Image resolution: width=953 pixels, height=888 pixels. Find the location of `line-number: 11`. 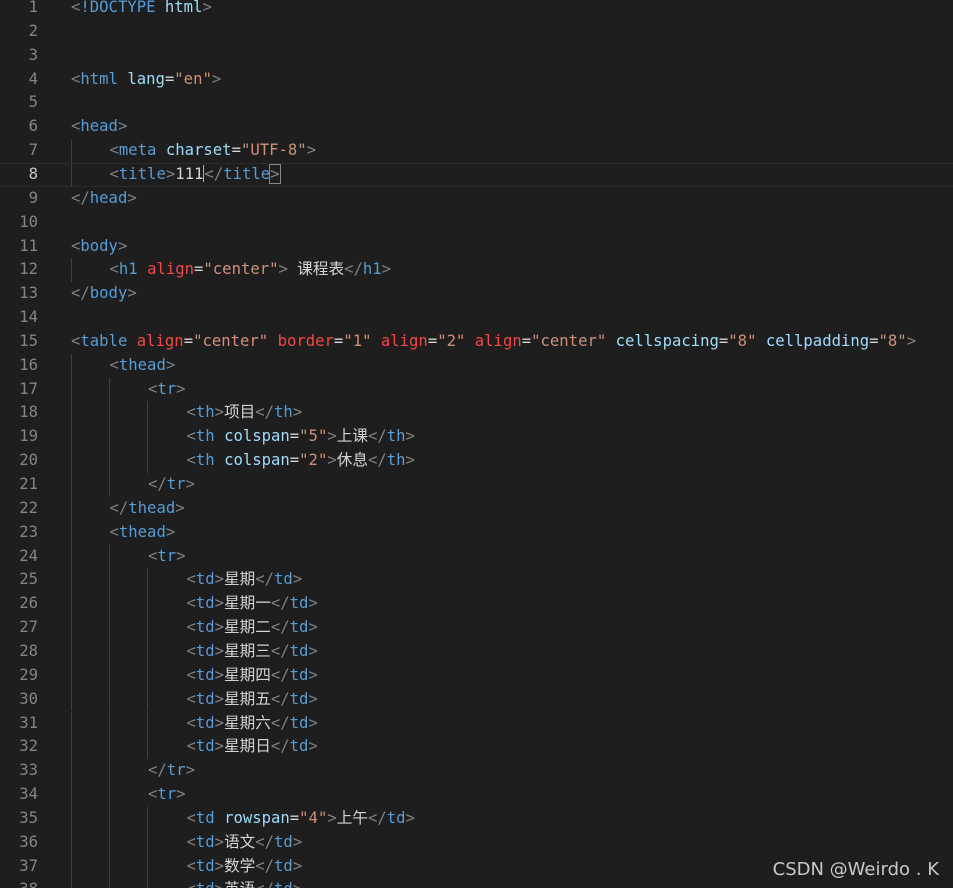

line-number: 11 is located at coordinates (19, 247).